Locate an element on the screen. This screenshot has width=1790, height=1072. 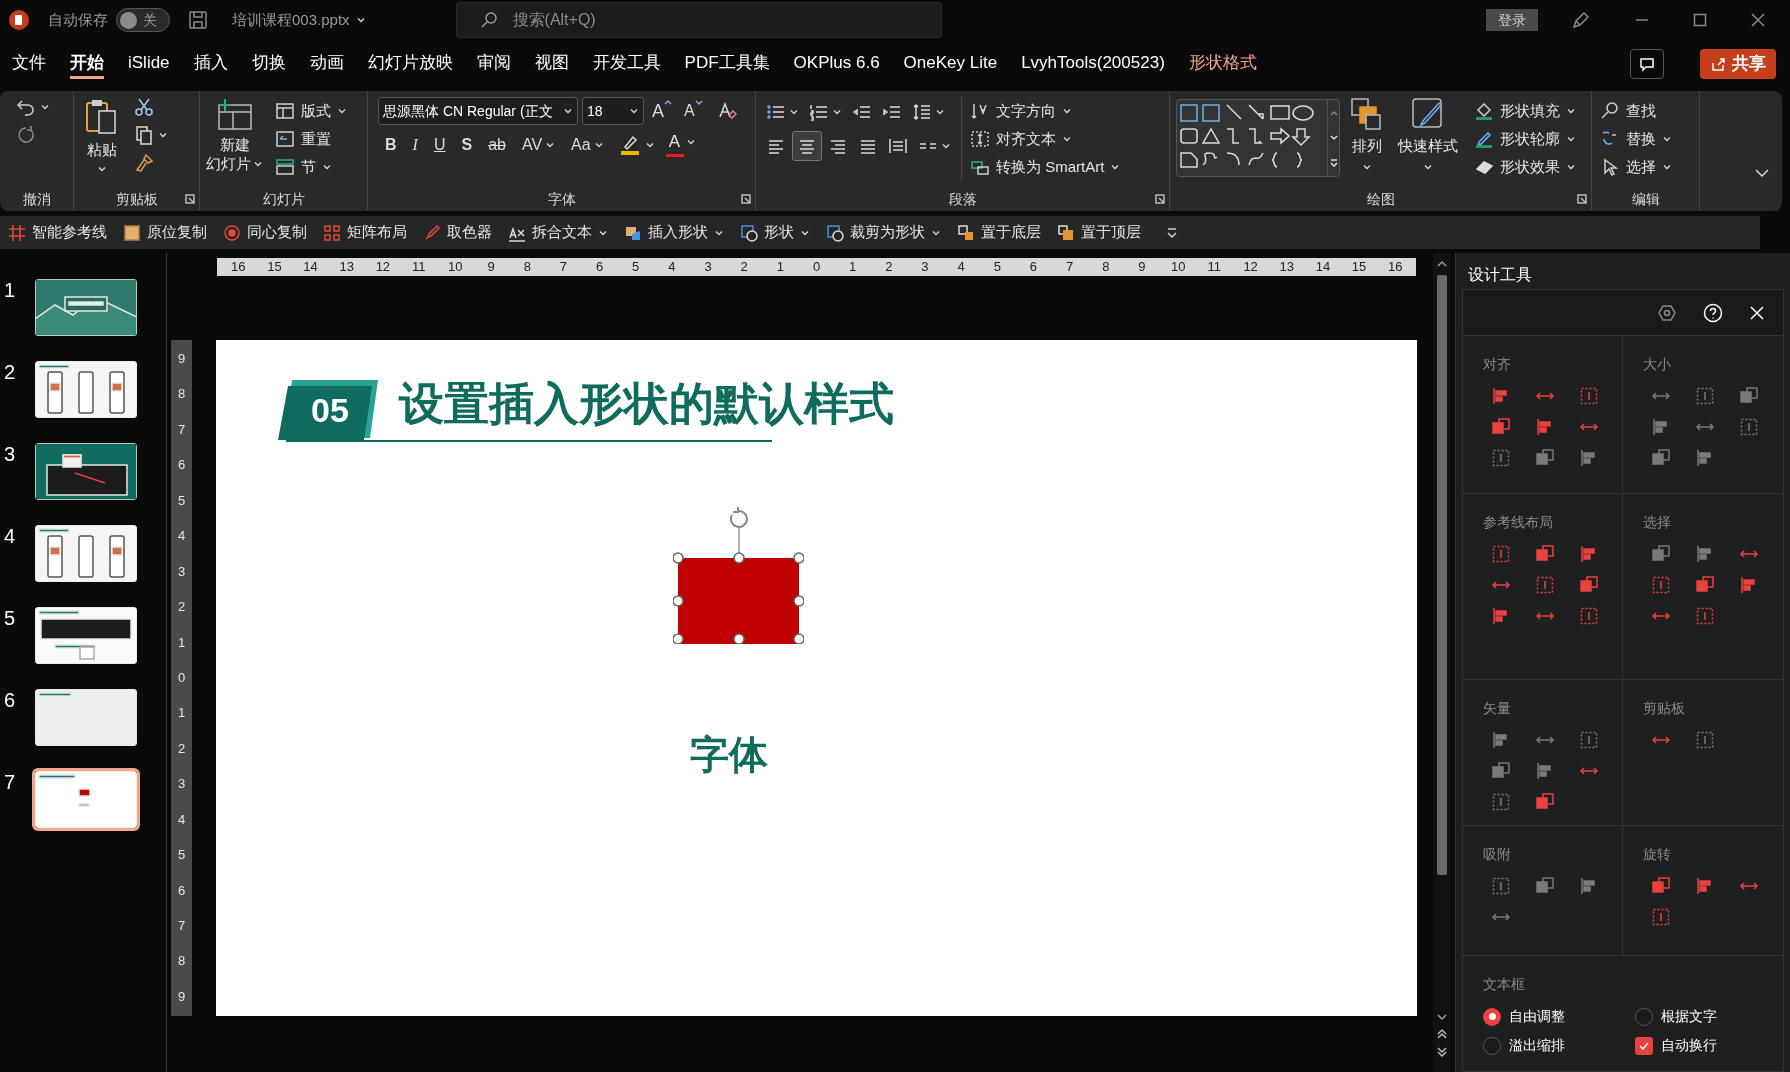
next-slide-icon is located at coordinates (1441, 1052).